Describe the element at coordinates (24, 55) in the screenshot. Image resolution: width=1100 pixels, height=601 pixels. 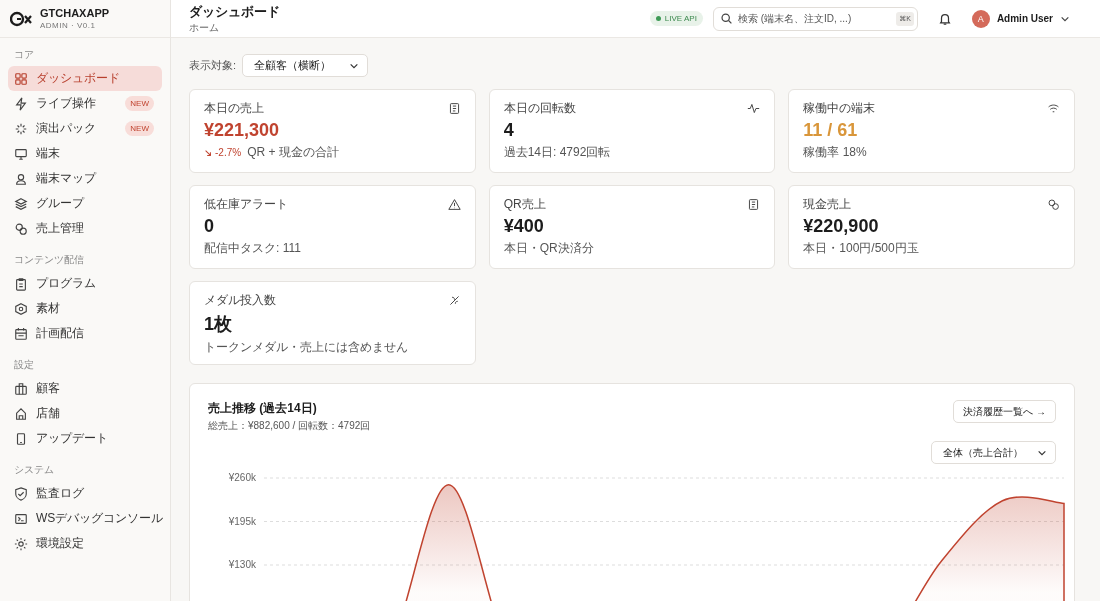
I see `section-label: コア` at that location.